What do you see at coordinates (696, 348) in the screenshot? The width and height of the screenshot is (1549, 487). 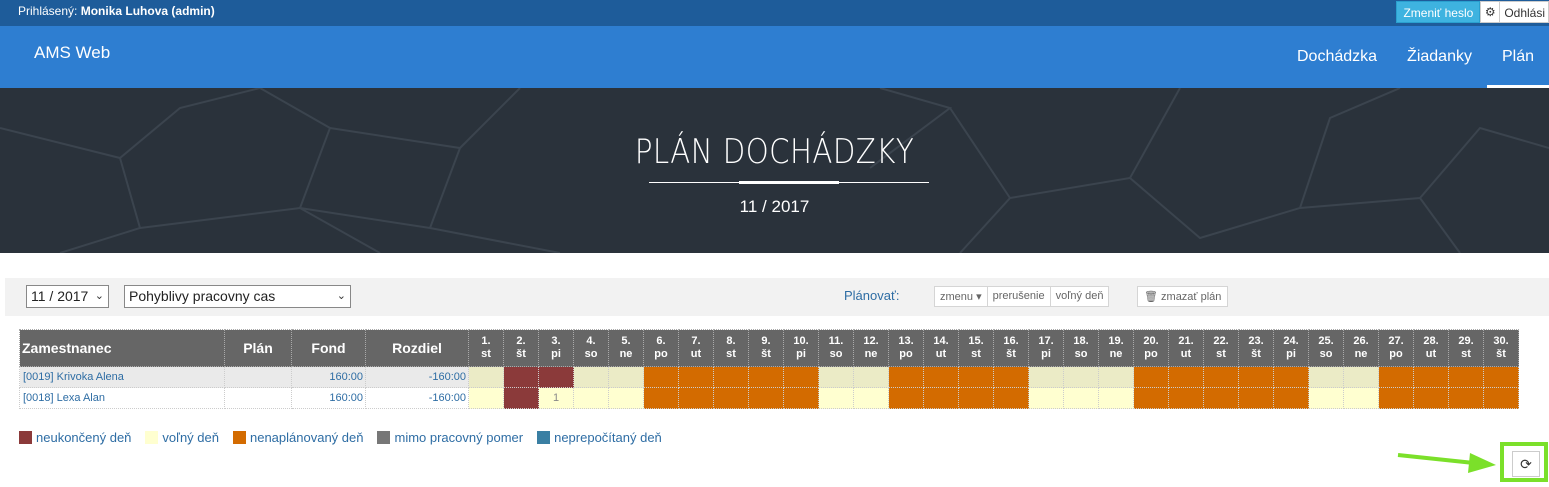 I see `col-day: 7. ut` at bounding box center [696, 348].